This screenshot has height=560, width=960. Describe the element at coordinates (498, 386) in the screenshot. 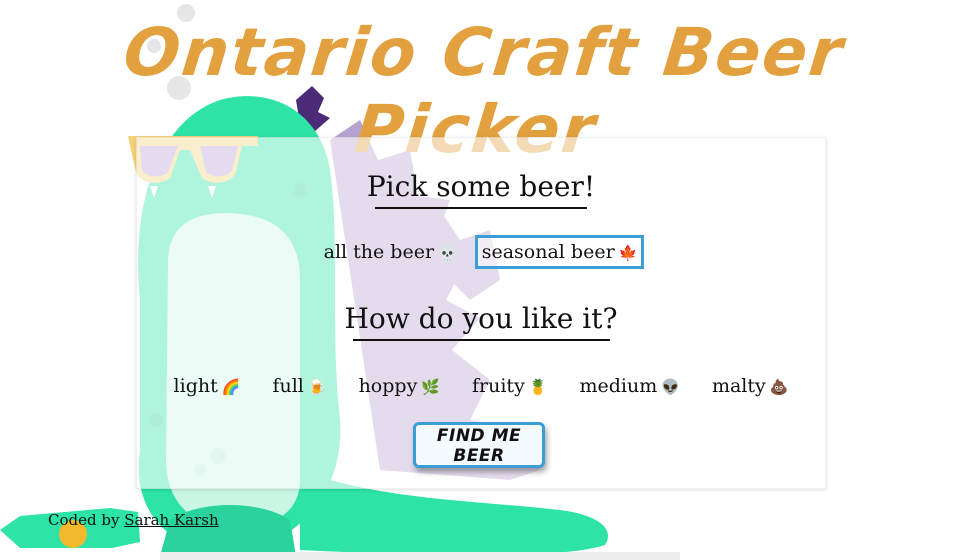

I see `style-label: fruity` at that location.